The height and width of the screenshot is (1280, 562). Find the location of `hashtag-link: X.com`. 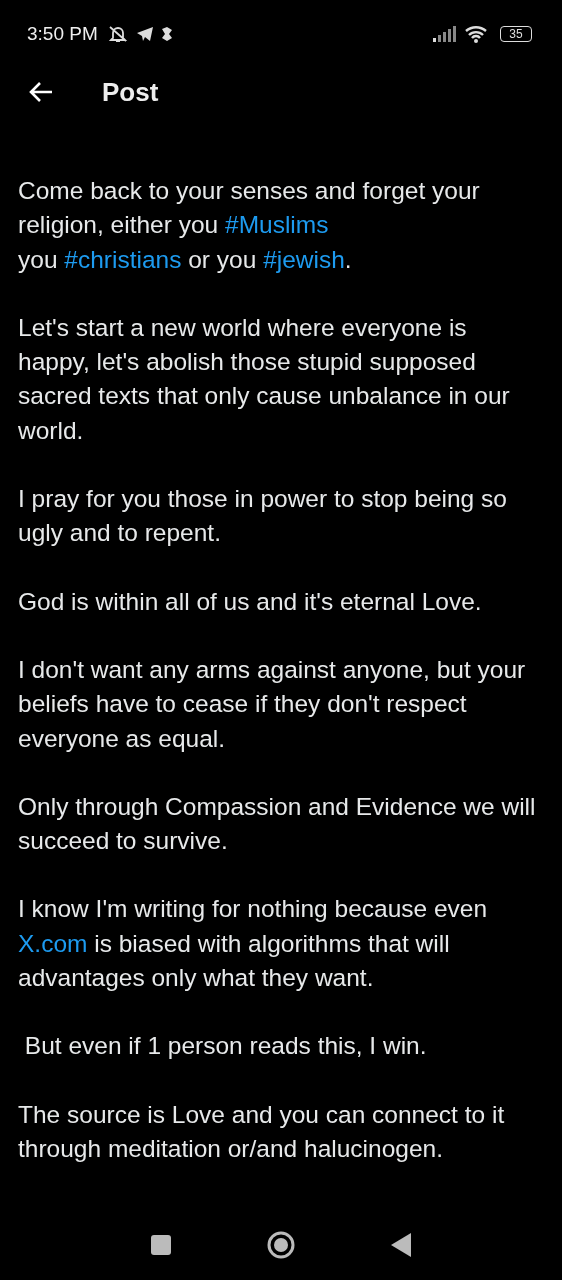

hashtag-link: X.com is located at coordinates (53, 943).